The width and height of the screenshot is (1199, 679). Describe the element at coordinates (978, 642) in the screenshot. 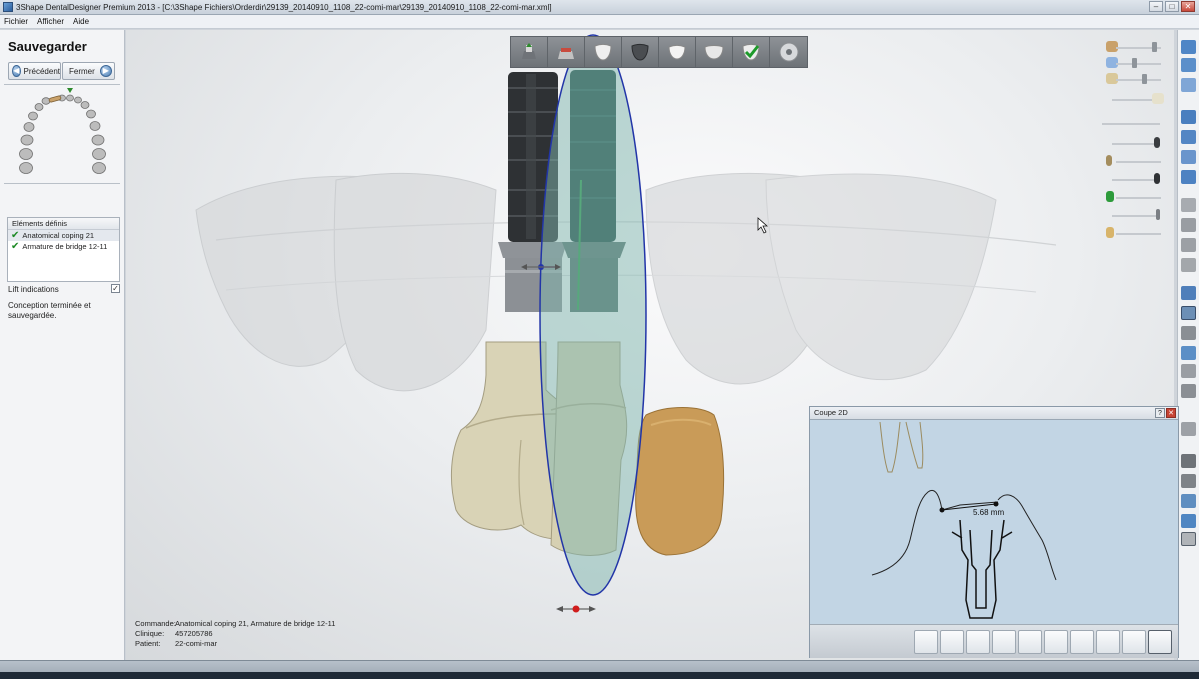

I see `blue-model-icon` at that location.